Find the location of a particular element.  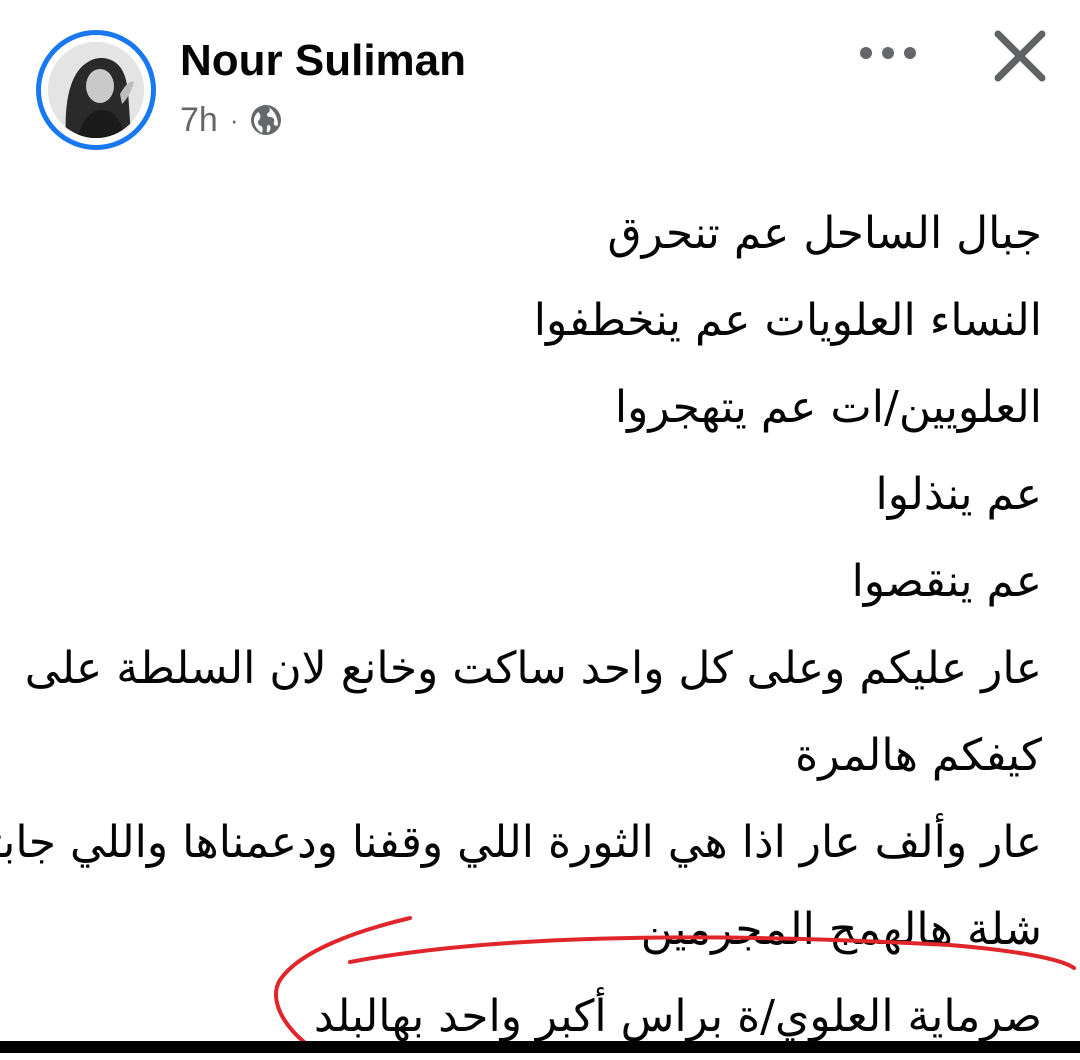

more-options-button is located at coordinates (888, 53).